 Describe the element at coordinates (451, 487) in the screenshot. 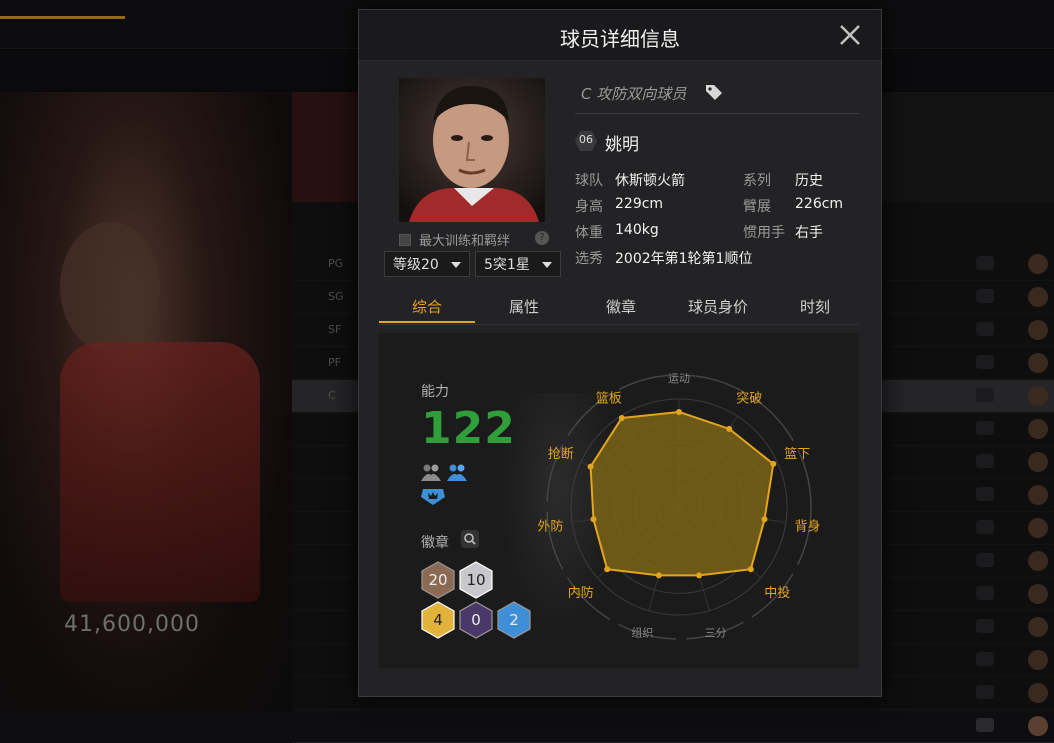

I see `skill-icons` at that location.